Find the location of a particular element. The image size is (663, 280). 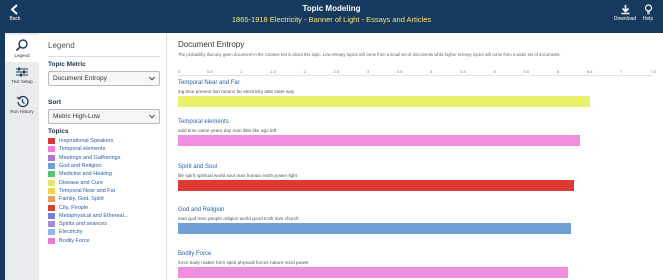

download-icon is located at coordinates (625, 10).